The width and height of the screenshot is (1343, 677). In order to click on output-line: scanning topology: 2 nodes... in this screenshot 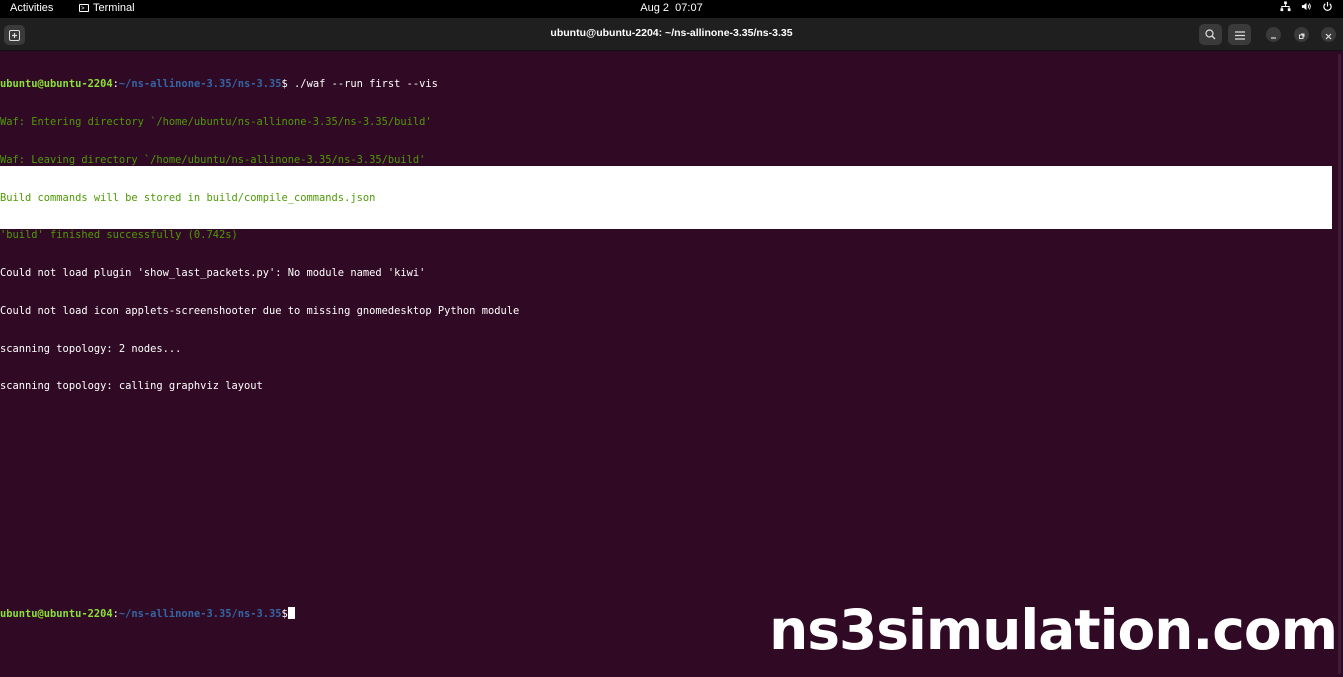, I will do `click(91, 348)`.